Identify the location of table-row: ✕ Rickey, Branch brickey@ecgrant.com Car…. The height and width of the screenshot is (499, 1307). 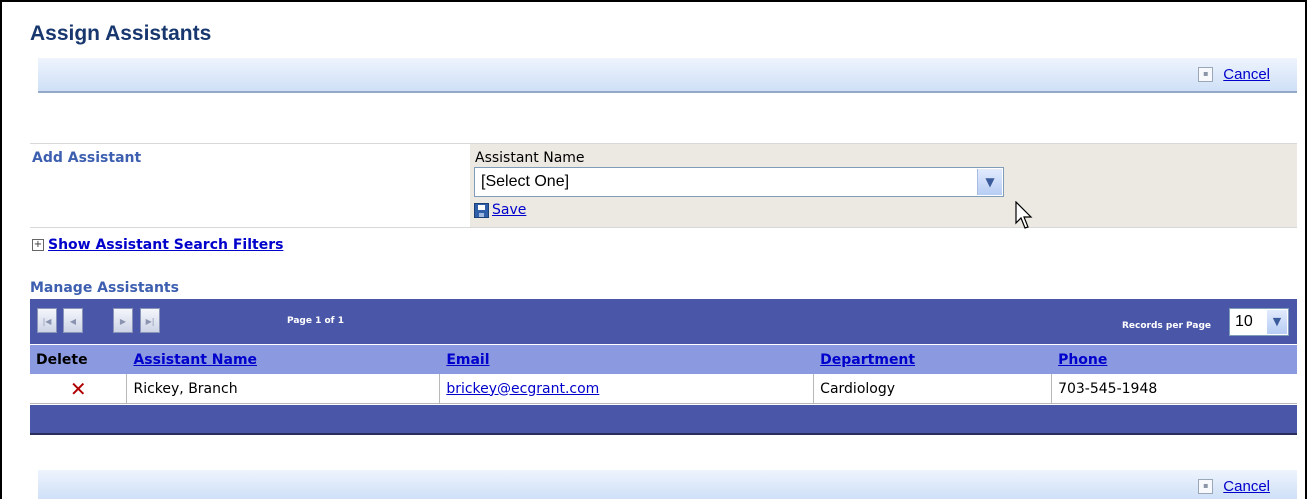
(663, 389).